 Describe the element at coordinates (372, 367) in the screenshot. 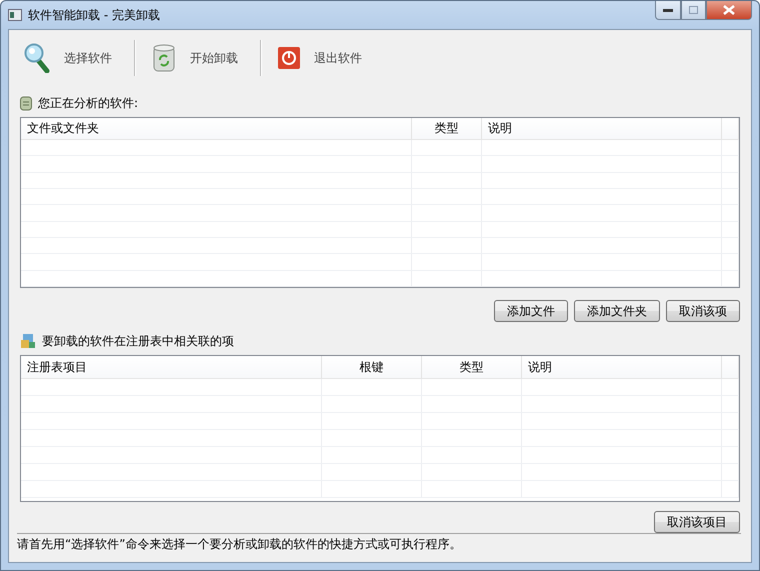

I see `column-header: 根键` at that location.